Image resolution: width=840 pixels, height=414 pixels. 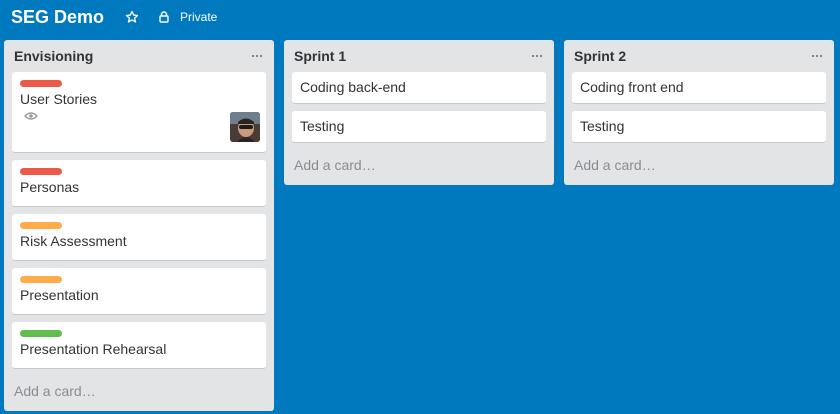 What do you see at coordinates (632, 87) in the screenshot?
I see `card-title: Coding front end` at bounding box center [632, 87].